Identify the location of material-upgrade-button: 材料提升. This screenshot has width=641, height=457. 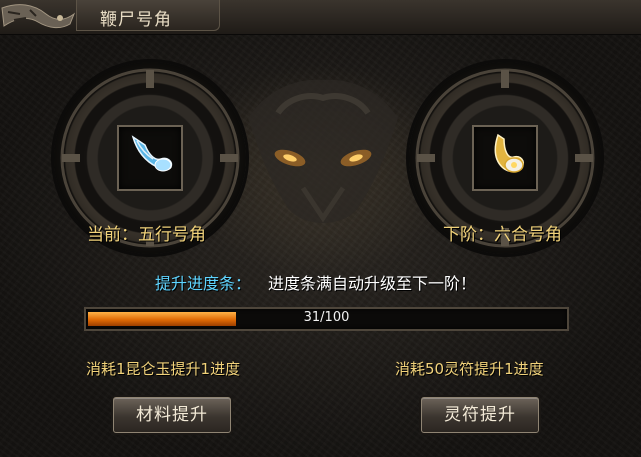
(172, 415).